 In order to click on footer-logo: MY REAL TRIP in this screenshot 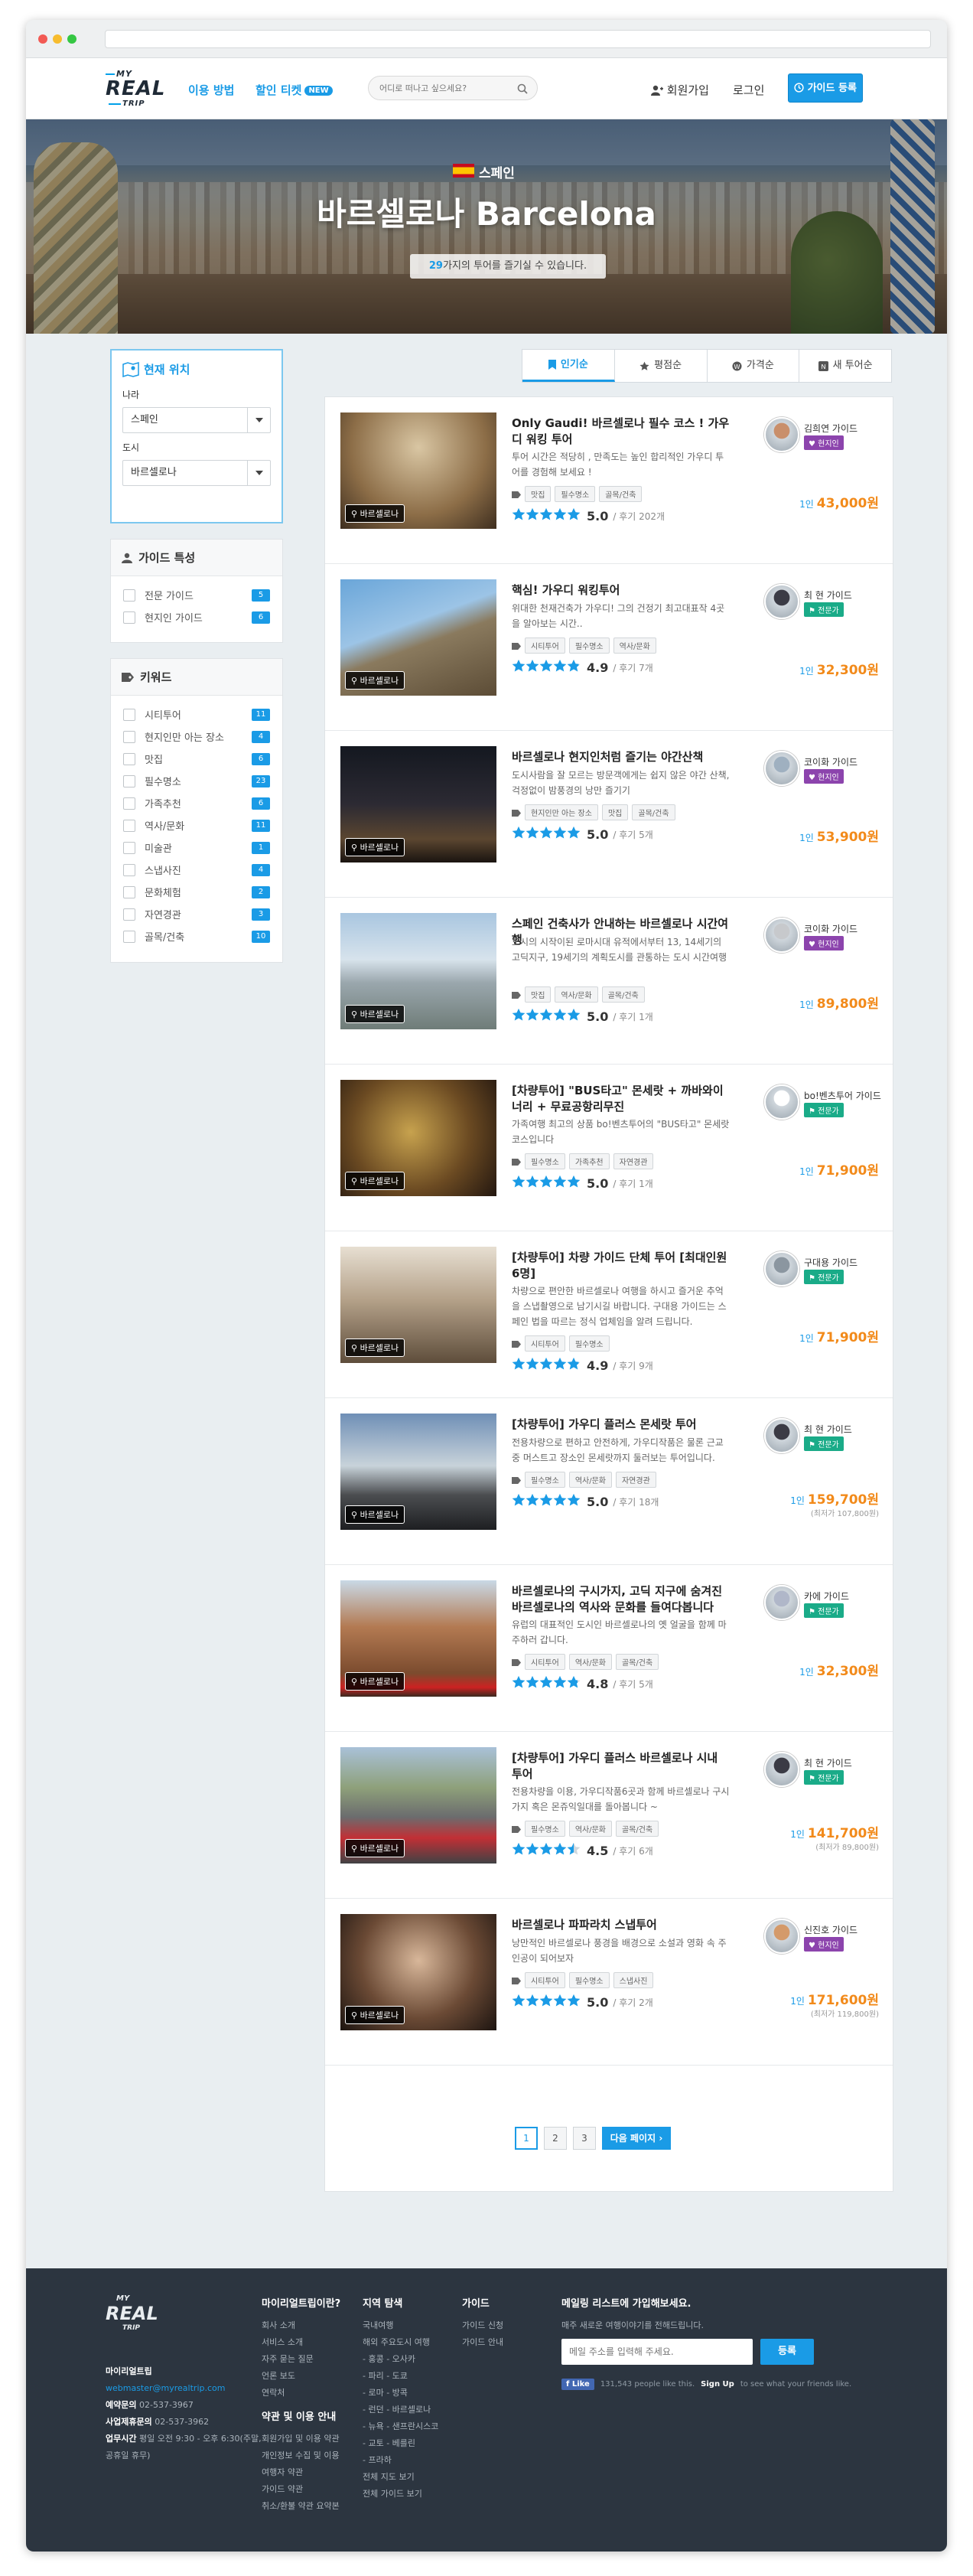, I will do `click(132, 2313)`.